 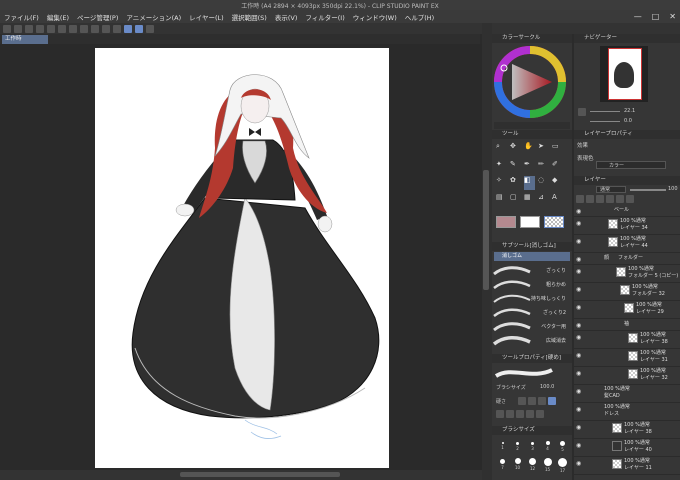 What do you see at coordinates (611, 189) in the screenshot?
I see `blend-mode-select: 通常` at bounding box center [611, 189].